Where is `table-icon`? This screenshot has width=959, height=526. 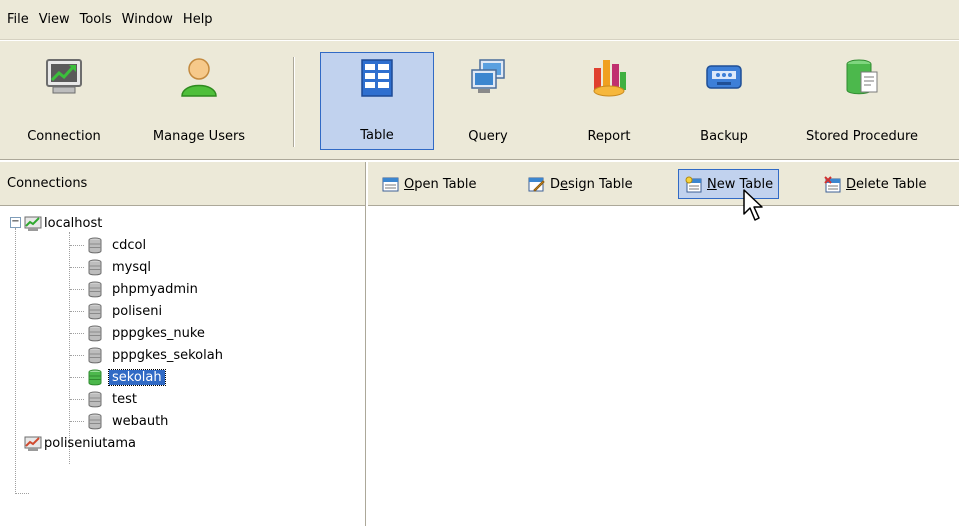
table-icon is located at coordinates (377, 78).